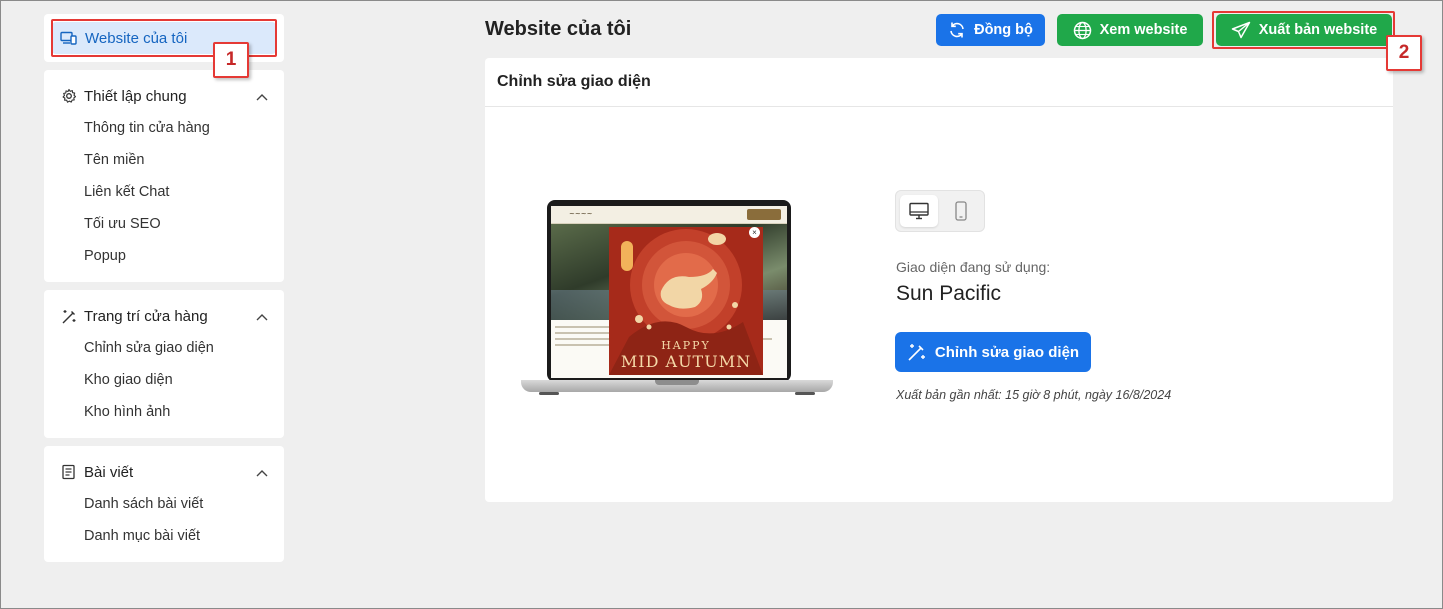 The width and height of the screenshot is (1443, 609). I want to click on preview-site-header: ~~~~, so click(669, 215).